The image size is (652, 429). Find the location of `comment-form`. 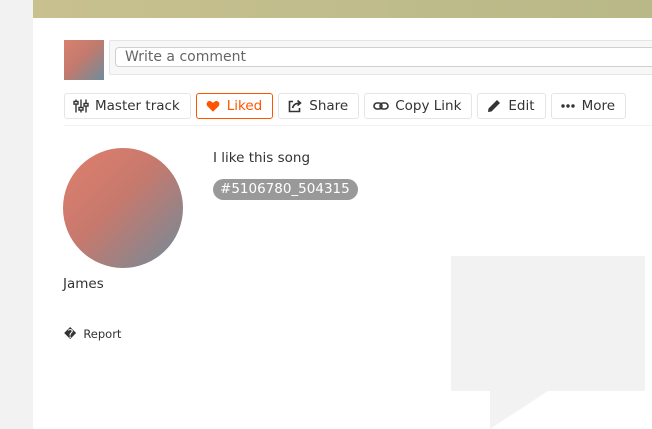

comment-form is located at coordinates (380, 57).